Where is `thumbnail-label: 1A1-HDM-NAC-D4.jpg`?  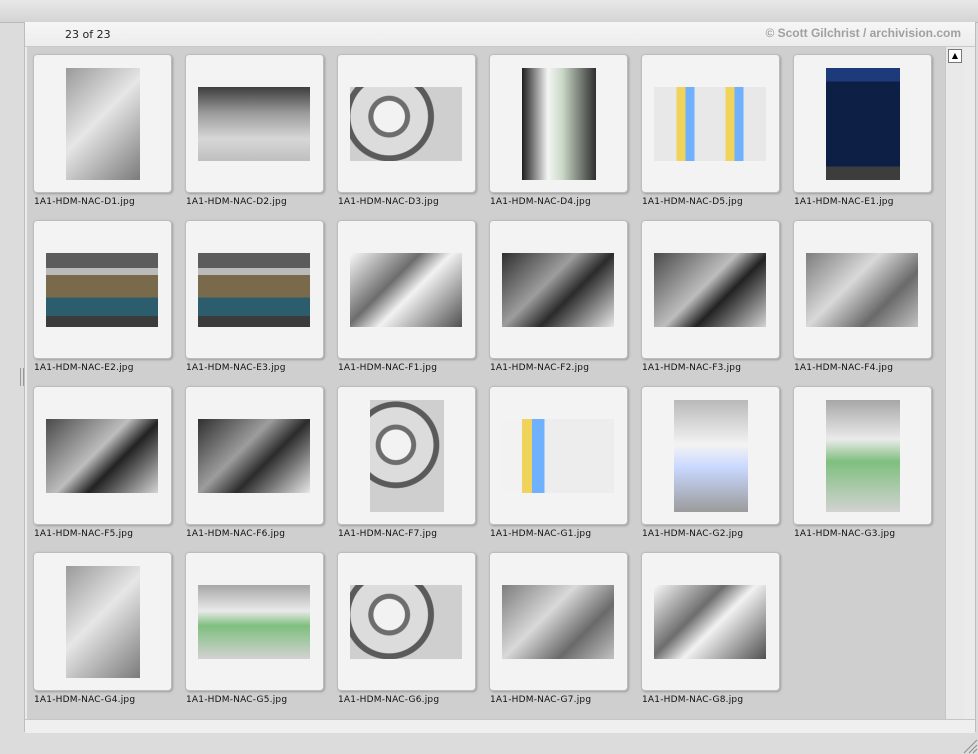 thumbnail-label: 1A1-HDM-NAC-D4.jpg is located at coordinates (540, 202).